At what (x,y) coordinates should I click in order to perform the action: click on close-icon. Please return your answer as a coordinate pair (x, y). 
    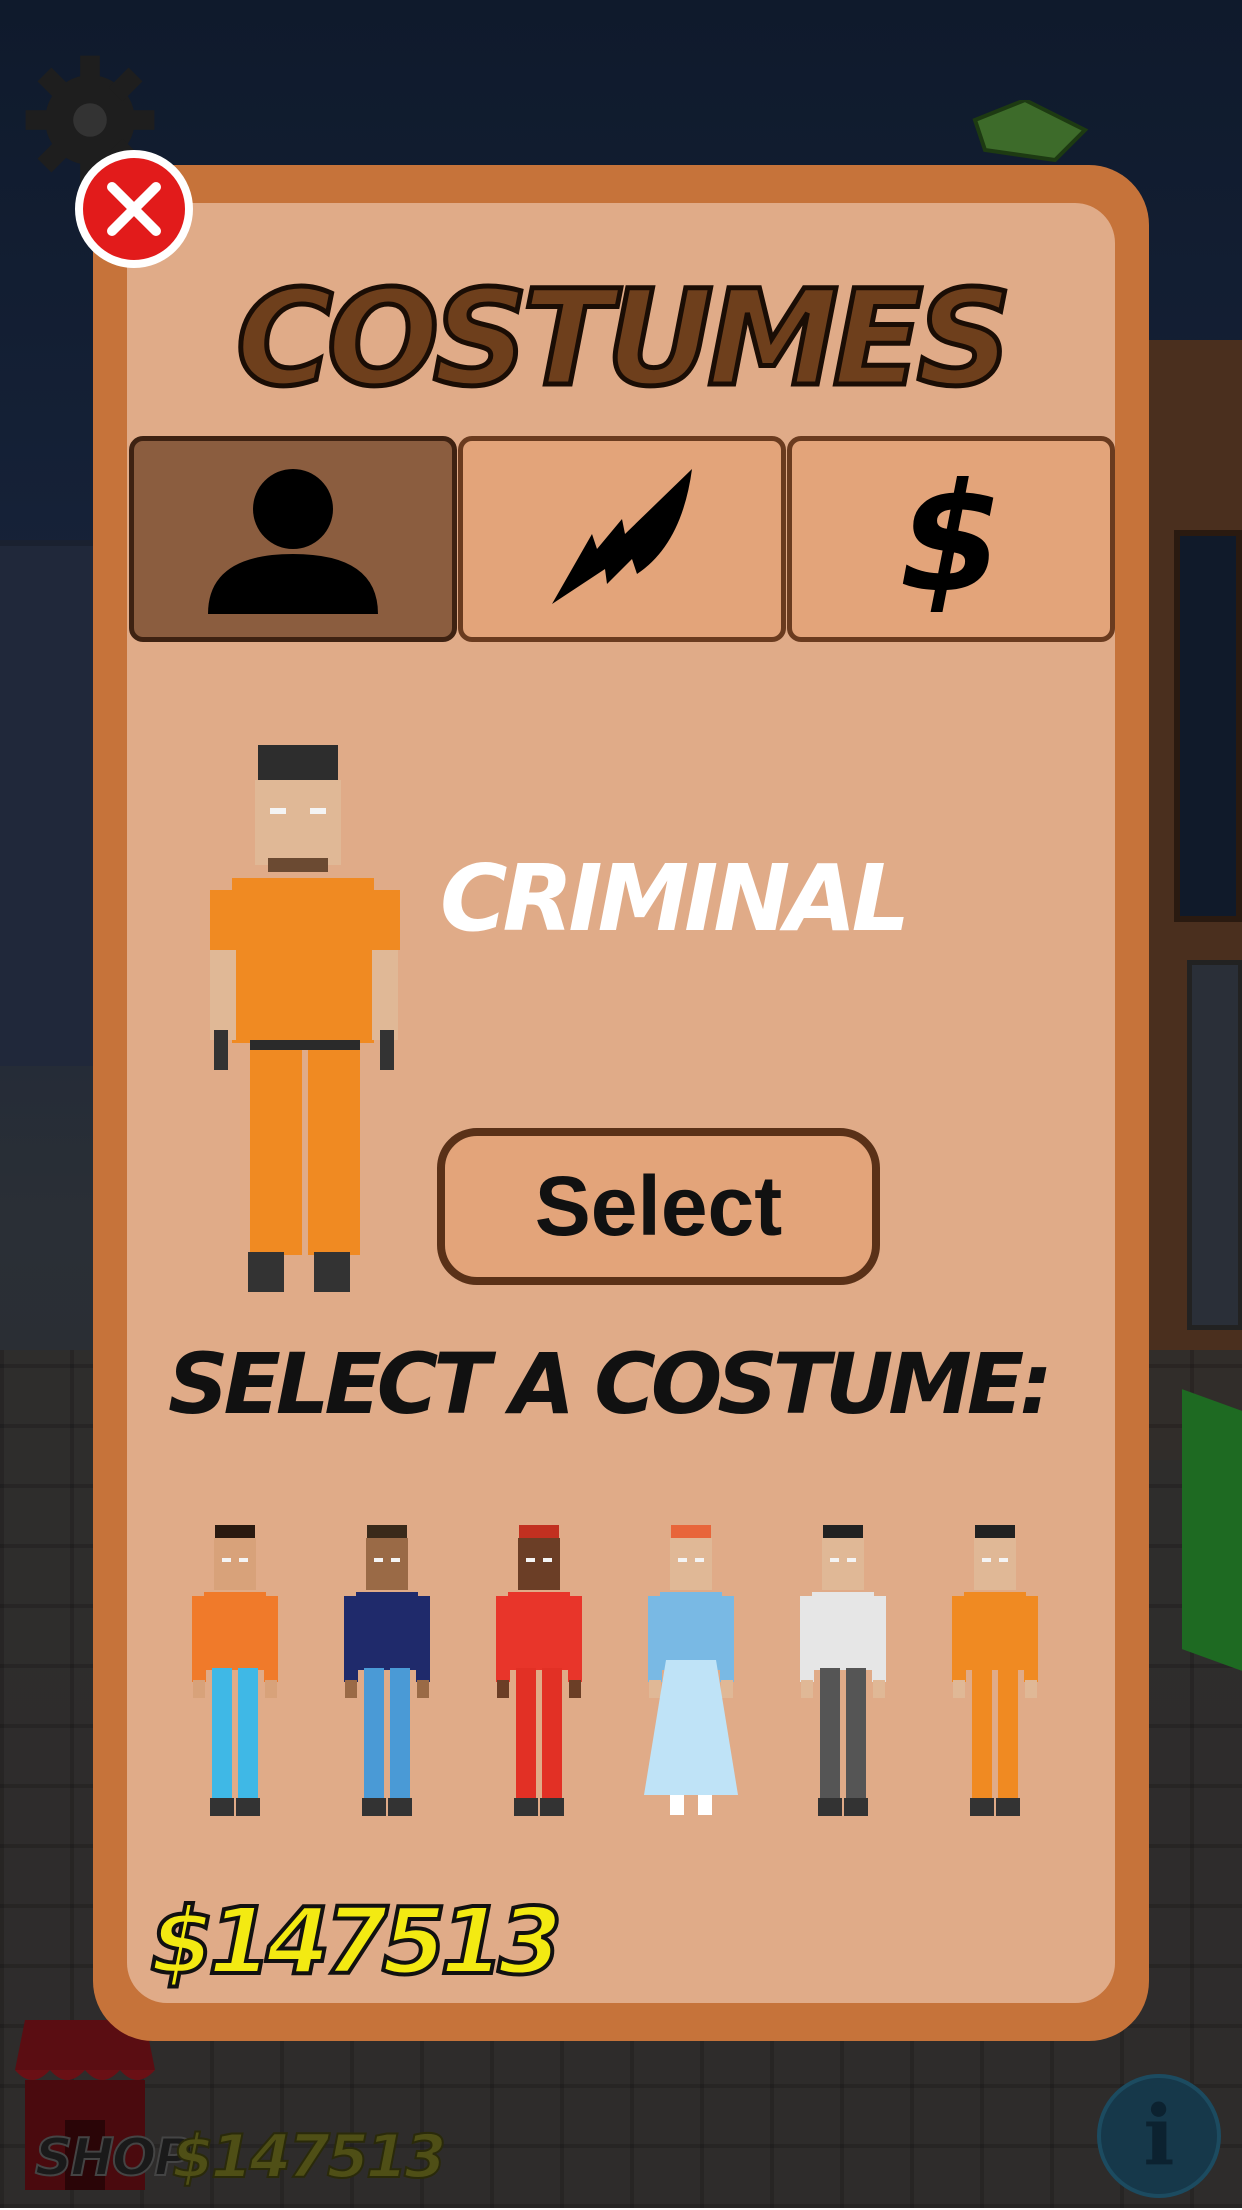
    Looking at the image, I should click on (134, 209).